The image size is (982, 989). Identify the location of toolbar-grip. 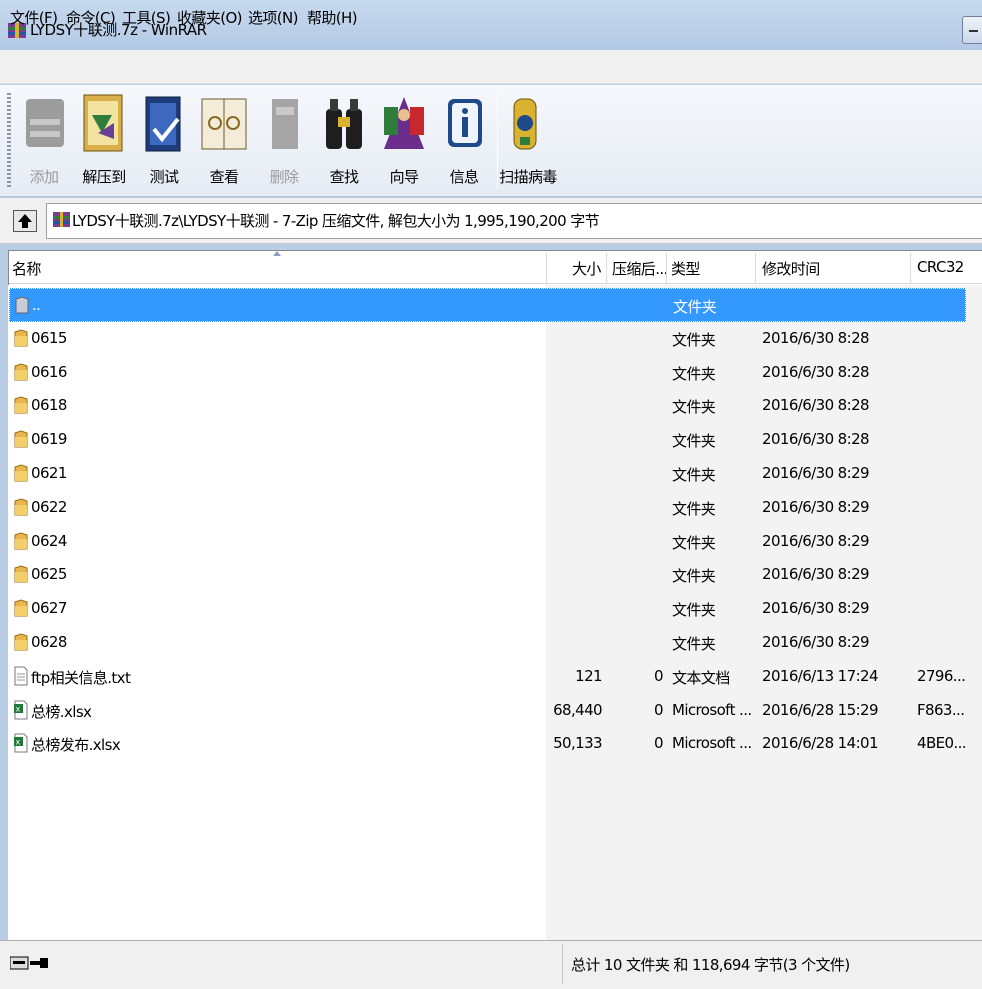
(9, 141).